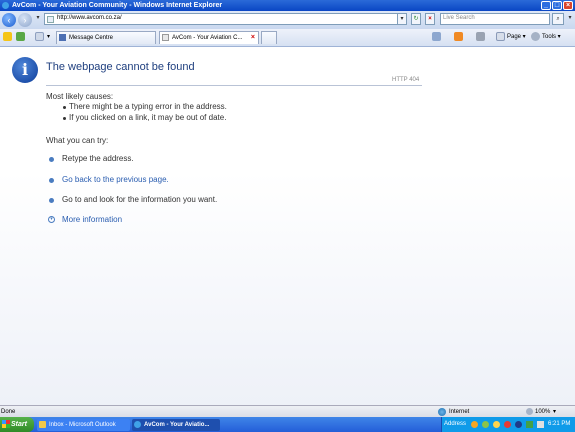 The height and width of the screenshot is (432, 575). I want to click on task-label: Inbox - Microsoft Outlook, so click(82, 425).